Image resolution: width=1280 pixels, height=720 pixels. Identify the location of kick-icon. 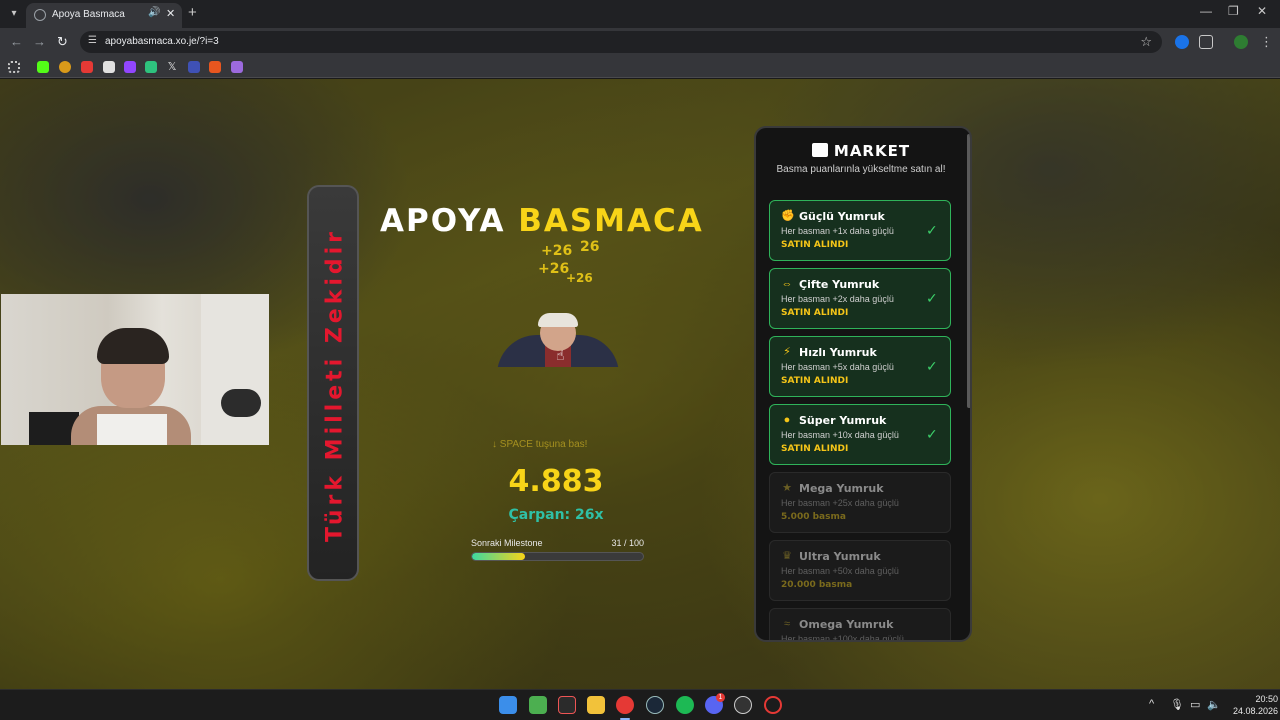
(43, 67).